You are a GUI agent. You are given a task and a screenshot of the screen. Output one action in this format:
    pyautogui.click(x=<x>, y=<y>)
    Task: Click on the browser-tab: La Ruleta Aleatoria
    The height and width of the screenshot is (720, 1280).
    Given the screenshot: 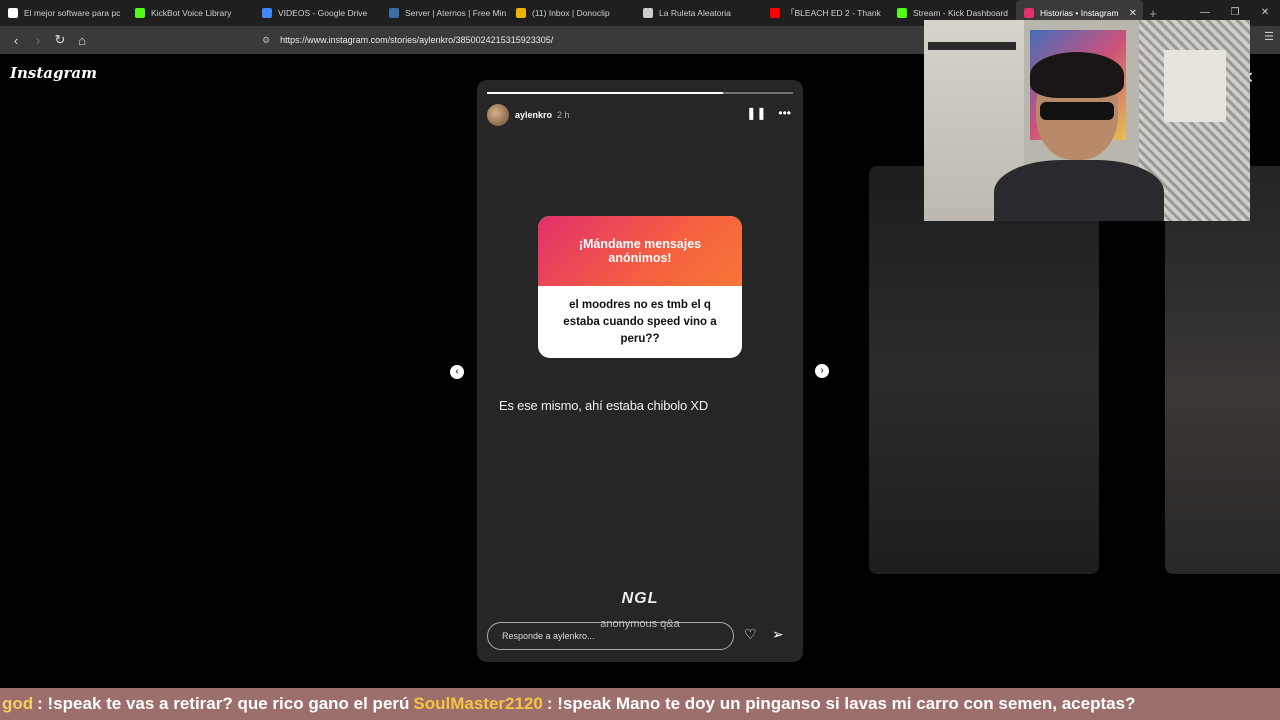 What is the action you would take?
    pyautogui.click(x=698, y=13)
    